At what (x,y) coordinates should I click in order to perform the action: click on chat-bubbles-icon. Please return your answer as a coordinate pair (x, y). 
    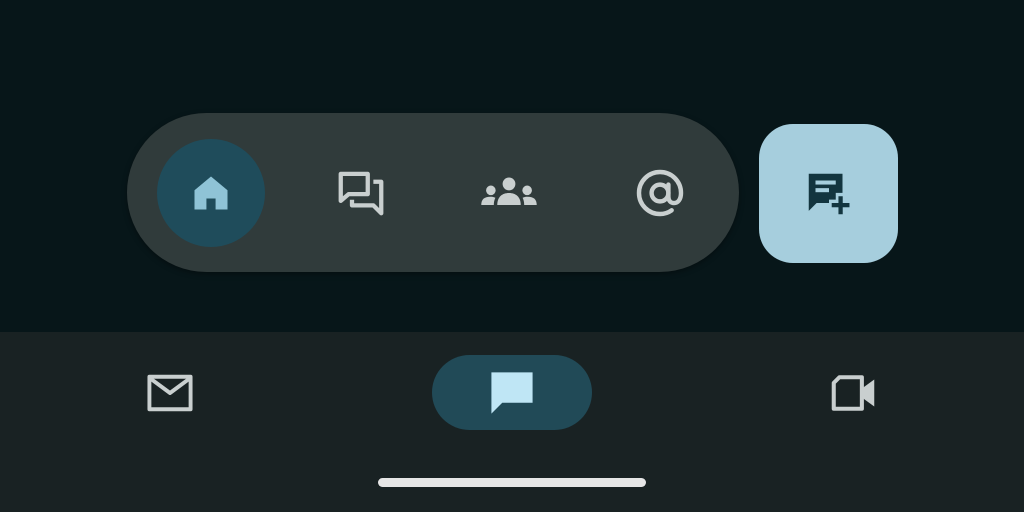
    Looking at the image, I should click on (361, 193).